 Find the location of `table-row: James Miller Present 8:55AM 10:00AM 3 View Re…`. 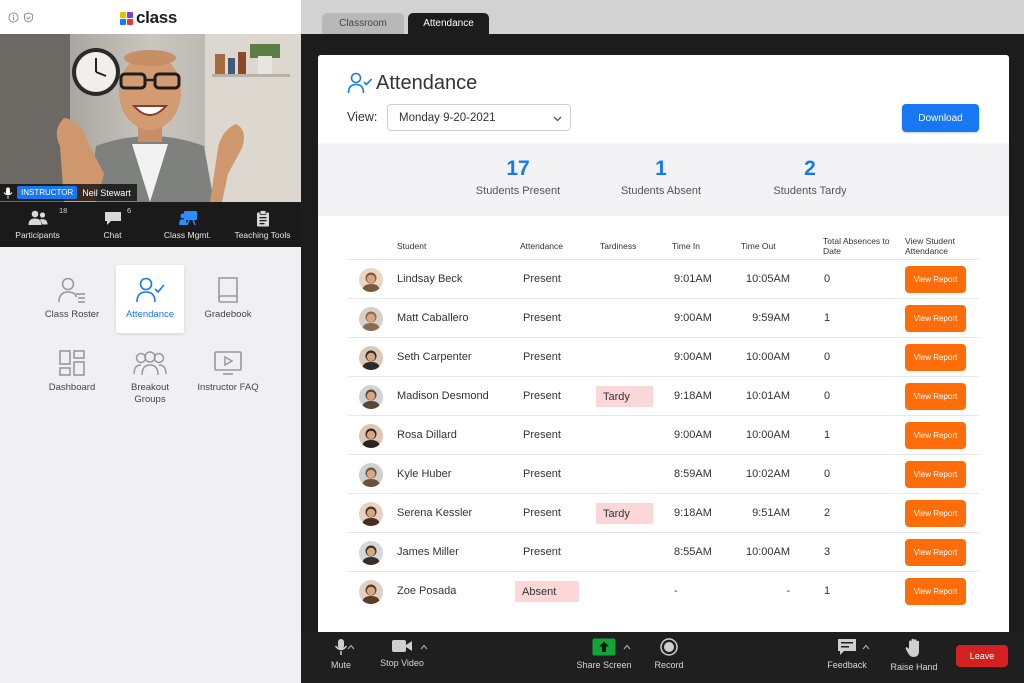

table-row: James Miller Present 8:55AM 10:00AM 3 View Re… is located at coordinates (663, 551).